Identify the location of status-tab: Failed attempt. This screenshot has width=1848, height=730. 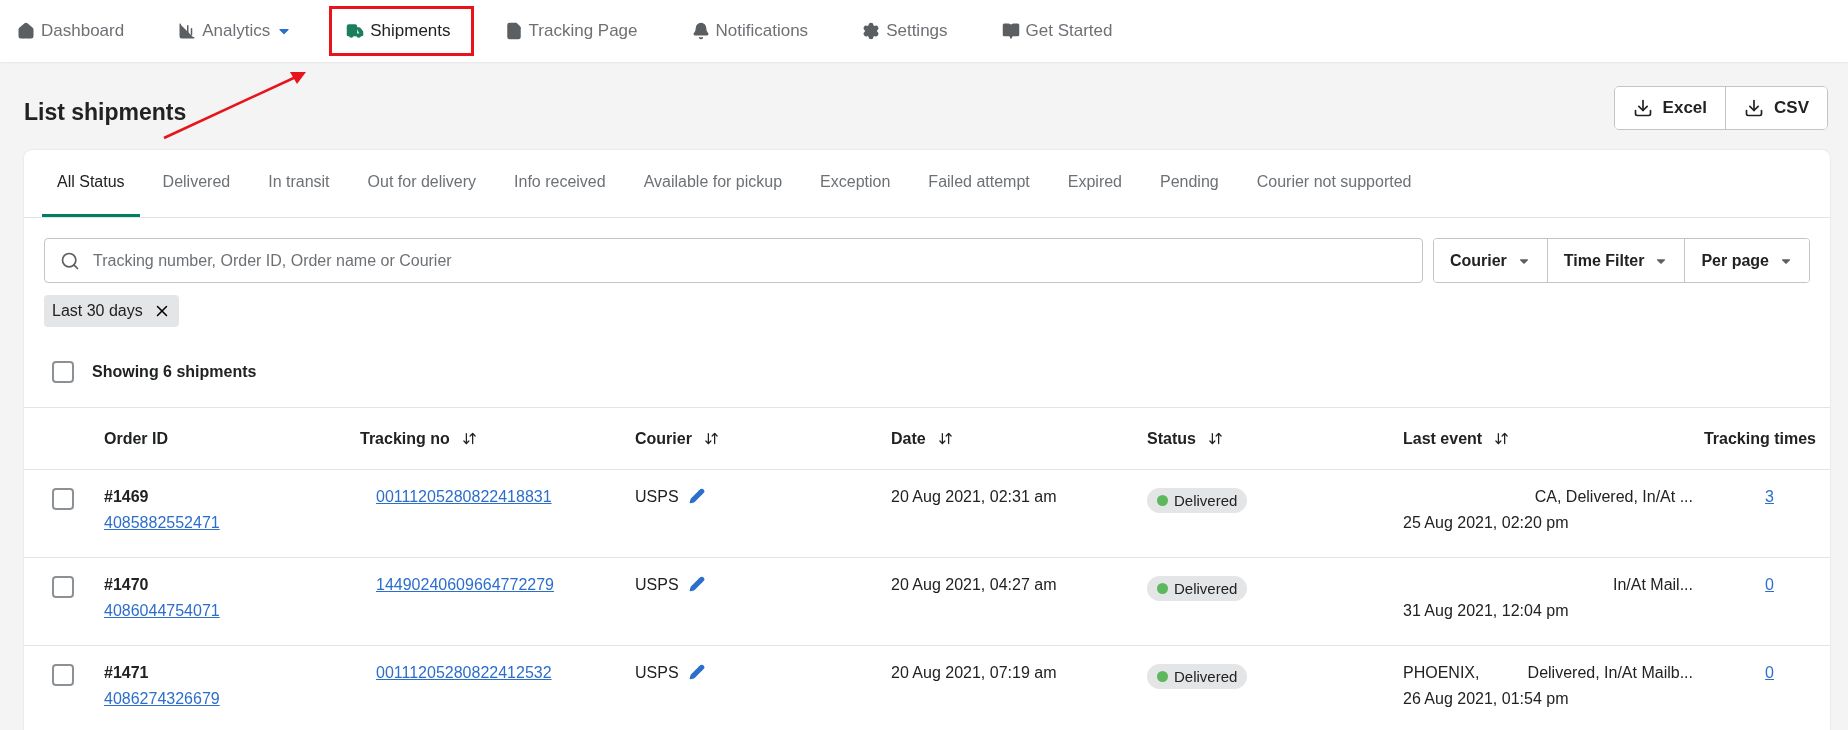
(979, 183).